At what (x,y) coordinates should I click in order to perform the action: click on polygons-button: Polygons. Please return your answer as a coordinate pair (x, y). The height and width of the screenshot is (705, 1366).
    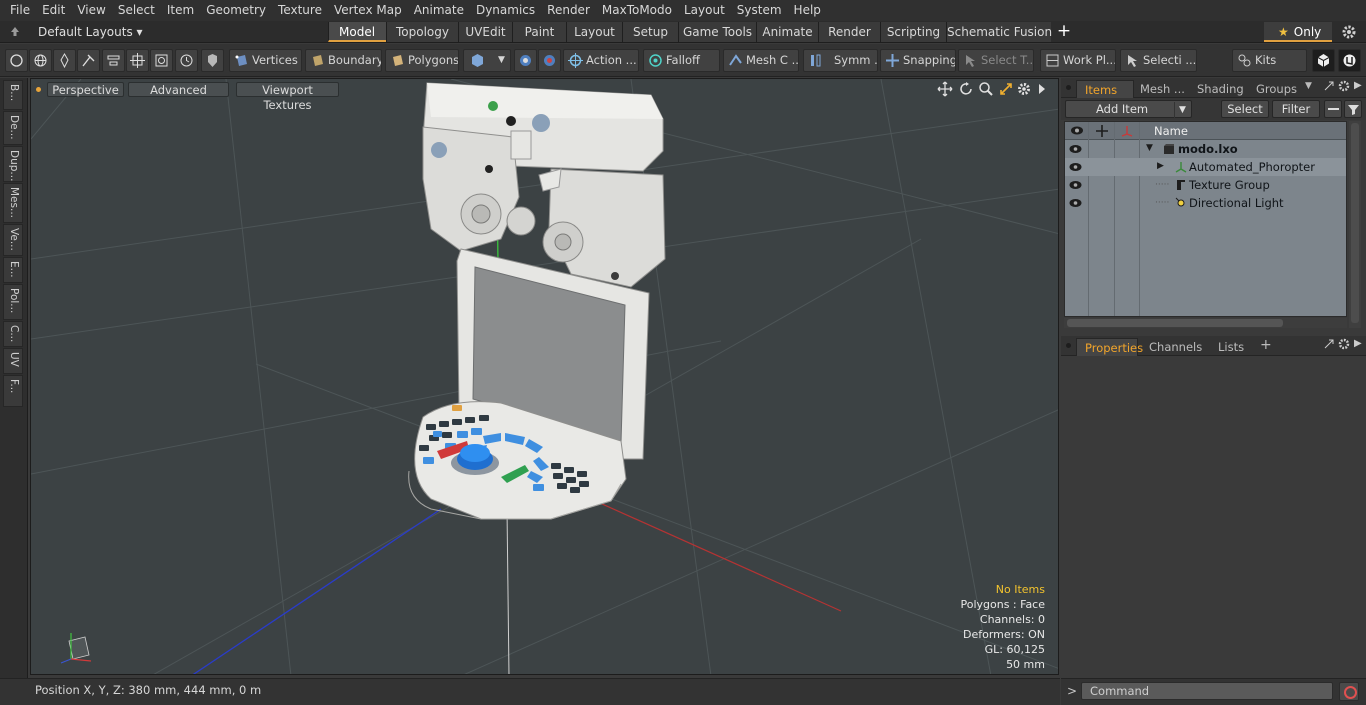
    Looking at the image, I should click on (422, 60).